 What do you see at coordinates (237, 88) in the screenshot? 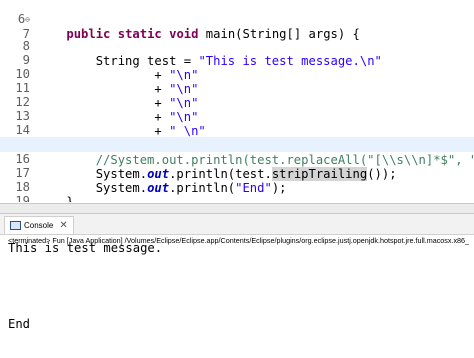
I see `code-line-11: 11 + "\n"` at bounding box center [237, 88].